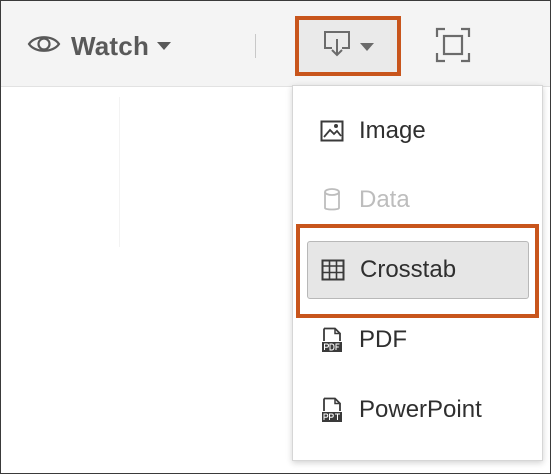  I want to click on image-icon, so click(332, 131).